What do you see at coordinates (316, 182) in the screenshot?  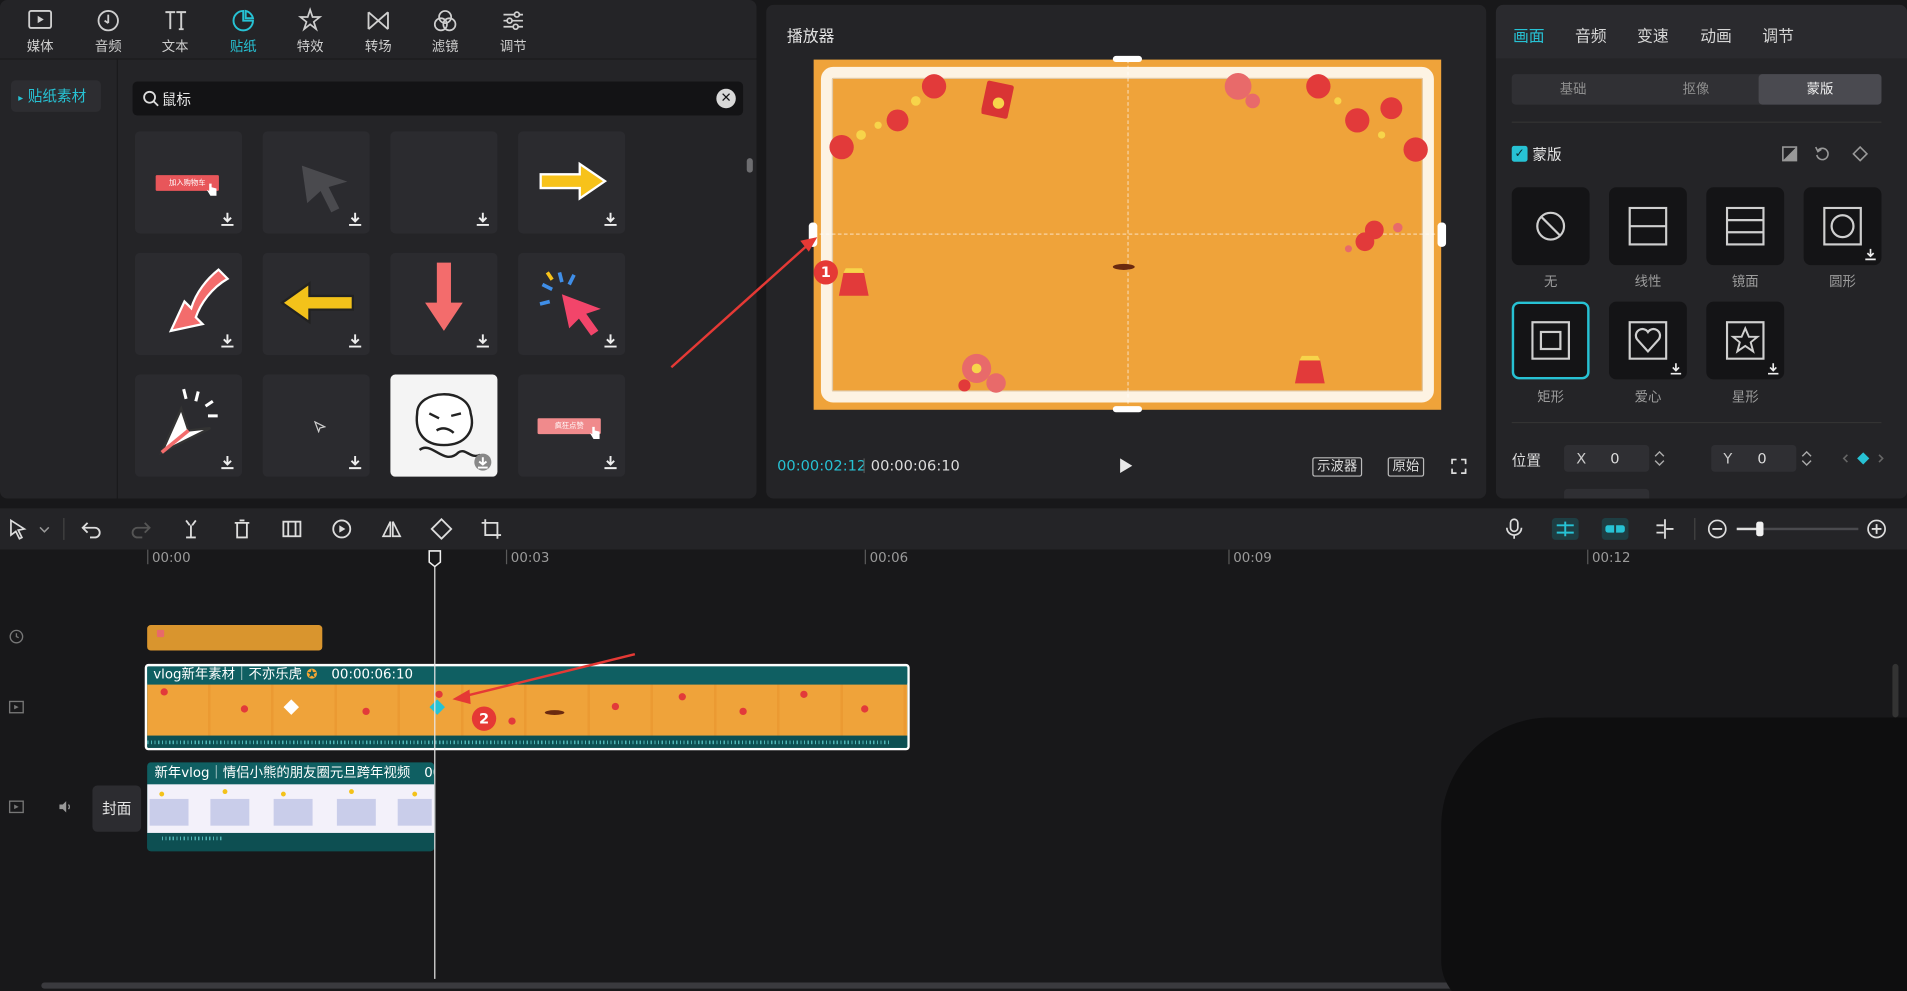 I see `sticker-gray-arrow` at bounding box center [316, 182].